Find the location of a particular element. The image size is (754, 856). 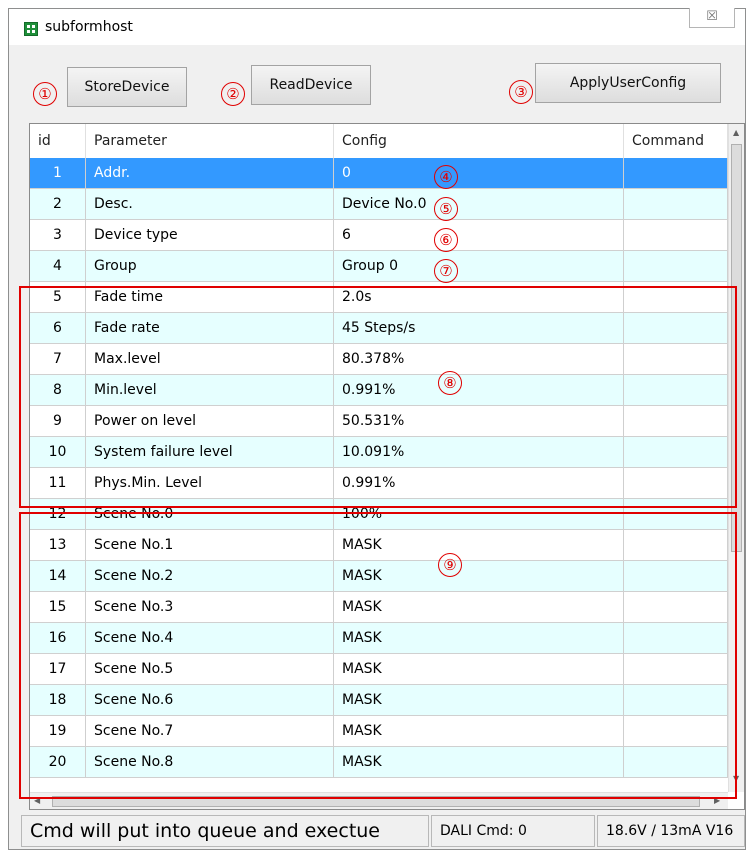

annotation-2-marker: ② is located at coordinates (233, 94).